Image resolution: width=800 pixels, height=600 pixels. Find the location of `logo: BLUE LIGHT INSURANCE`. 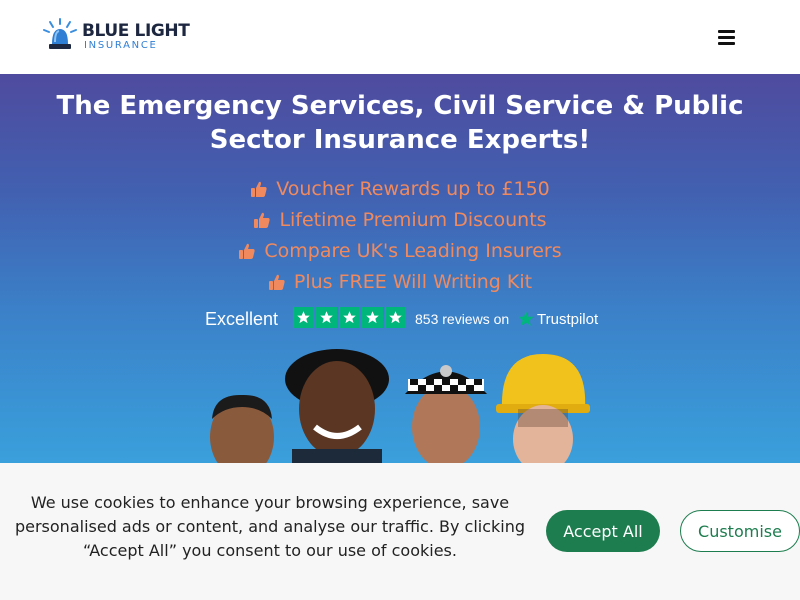

logo: BLUE LIGHT INSURANCE is located at coordinates (117, 36).